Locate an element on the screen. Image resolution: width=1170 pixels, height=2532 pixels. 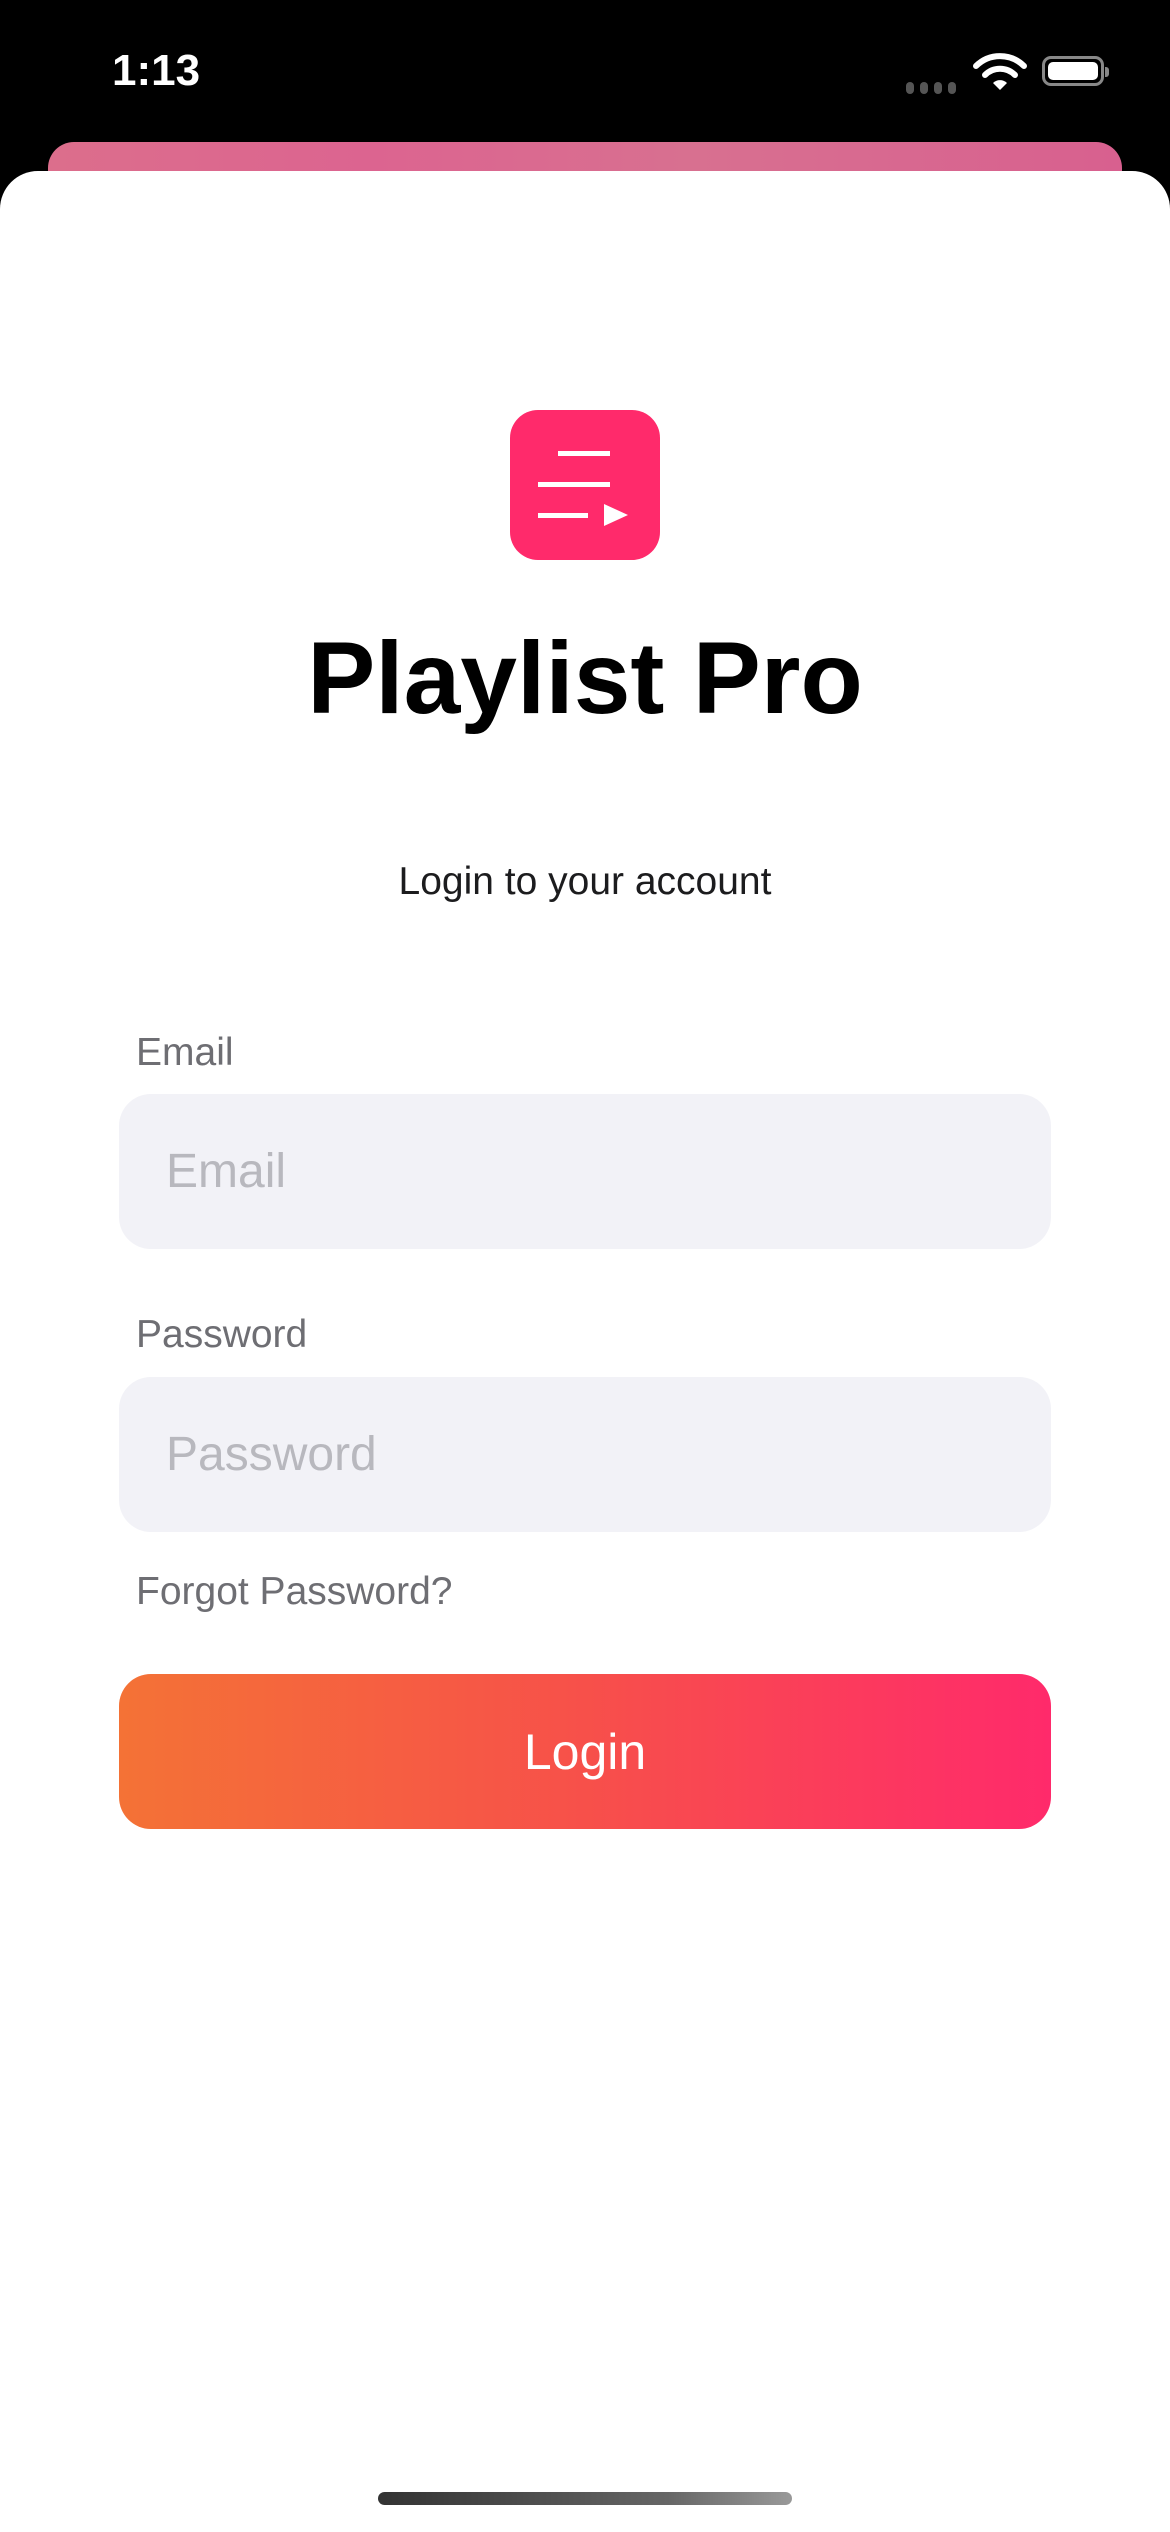
playlist-play-icon is located at coordinates (583, 488).